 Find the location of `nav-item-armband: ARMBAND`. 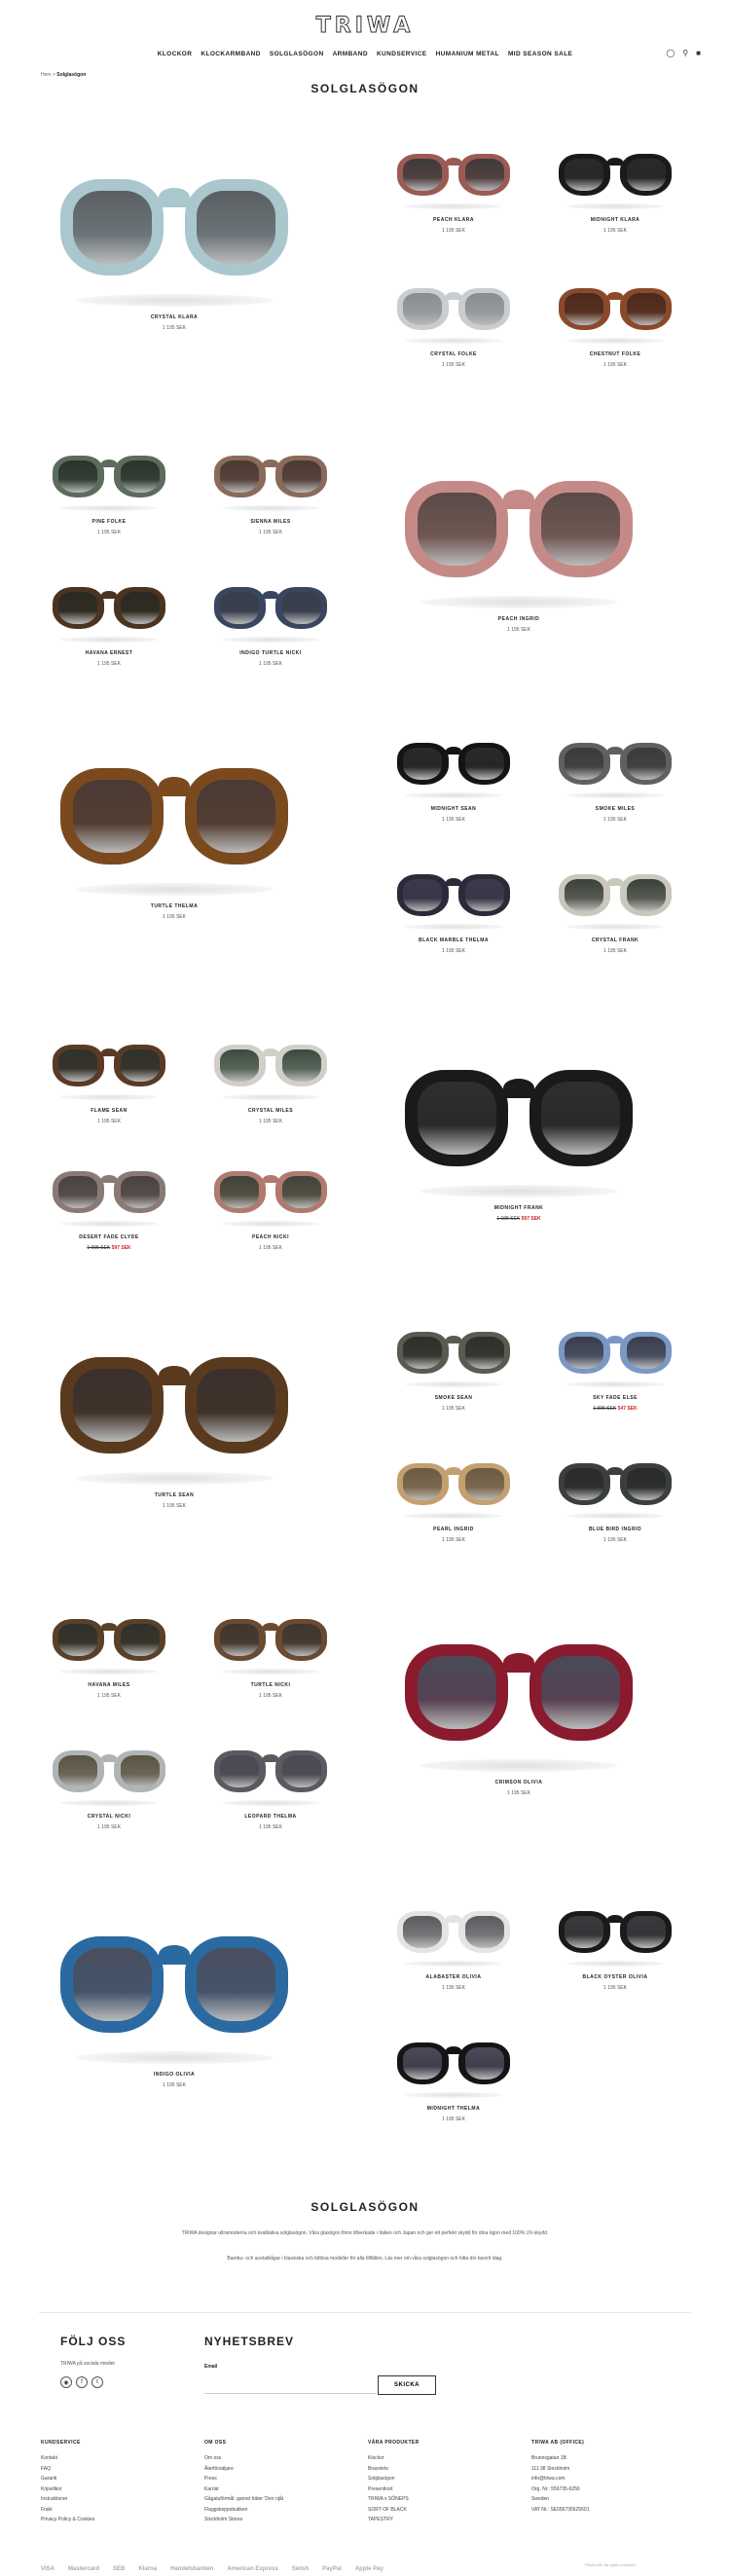

nav-item-armband: ARMBAND is located at coordinates (351, 54).